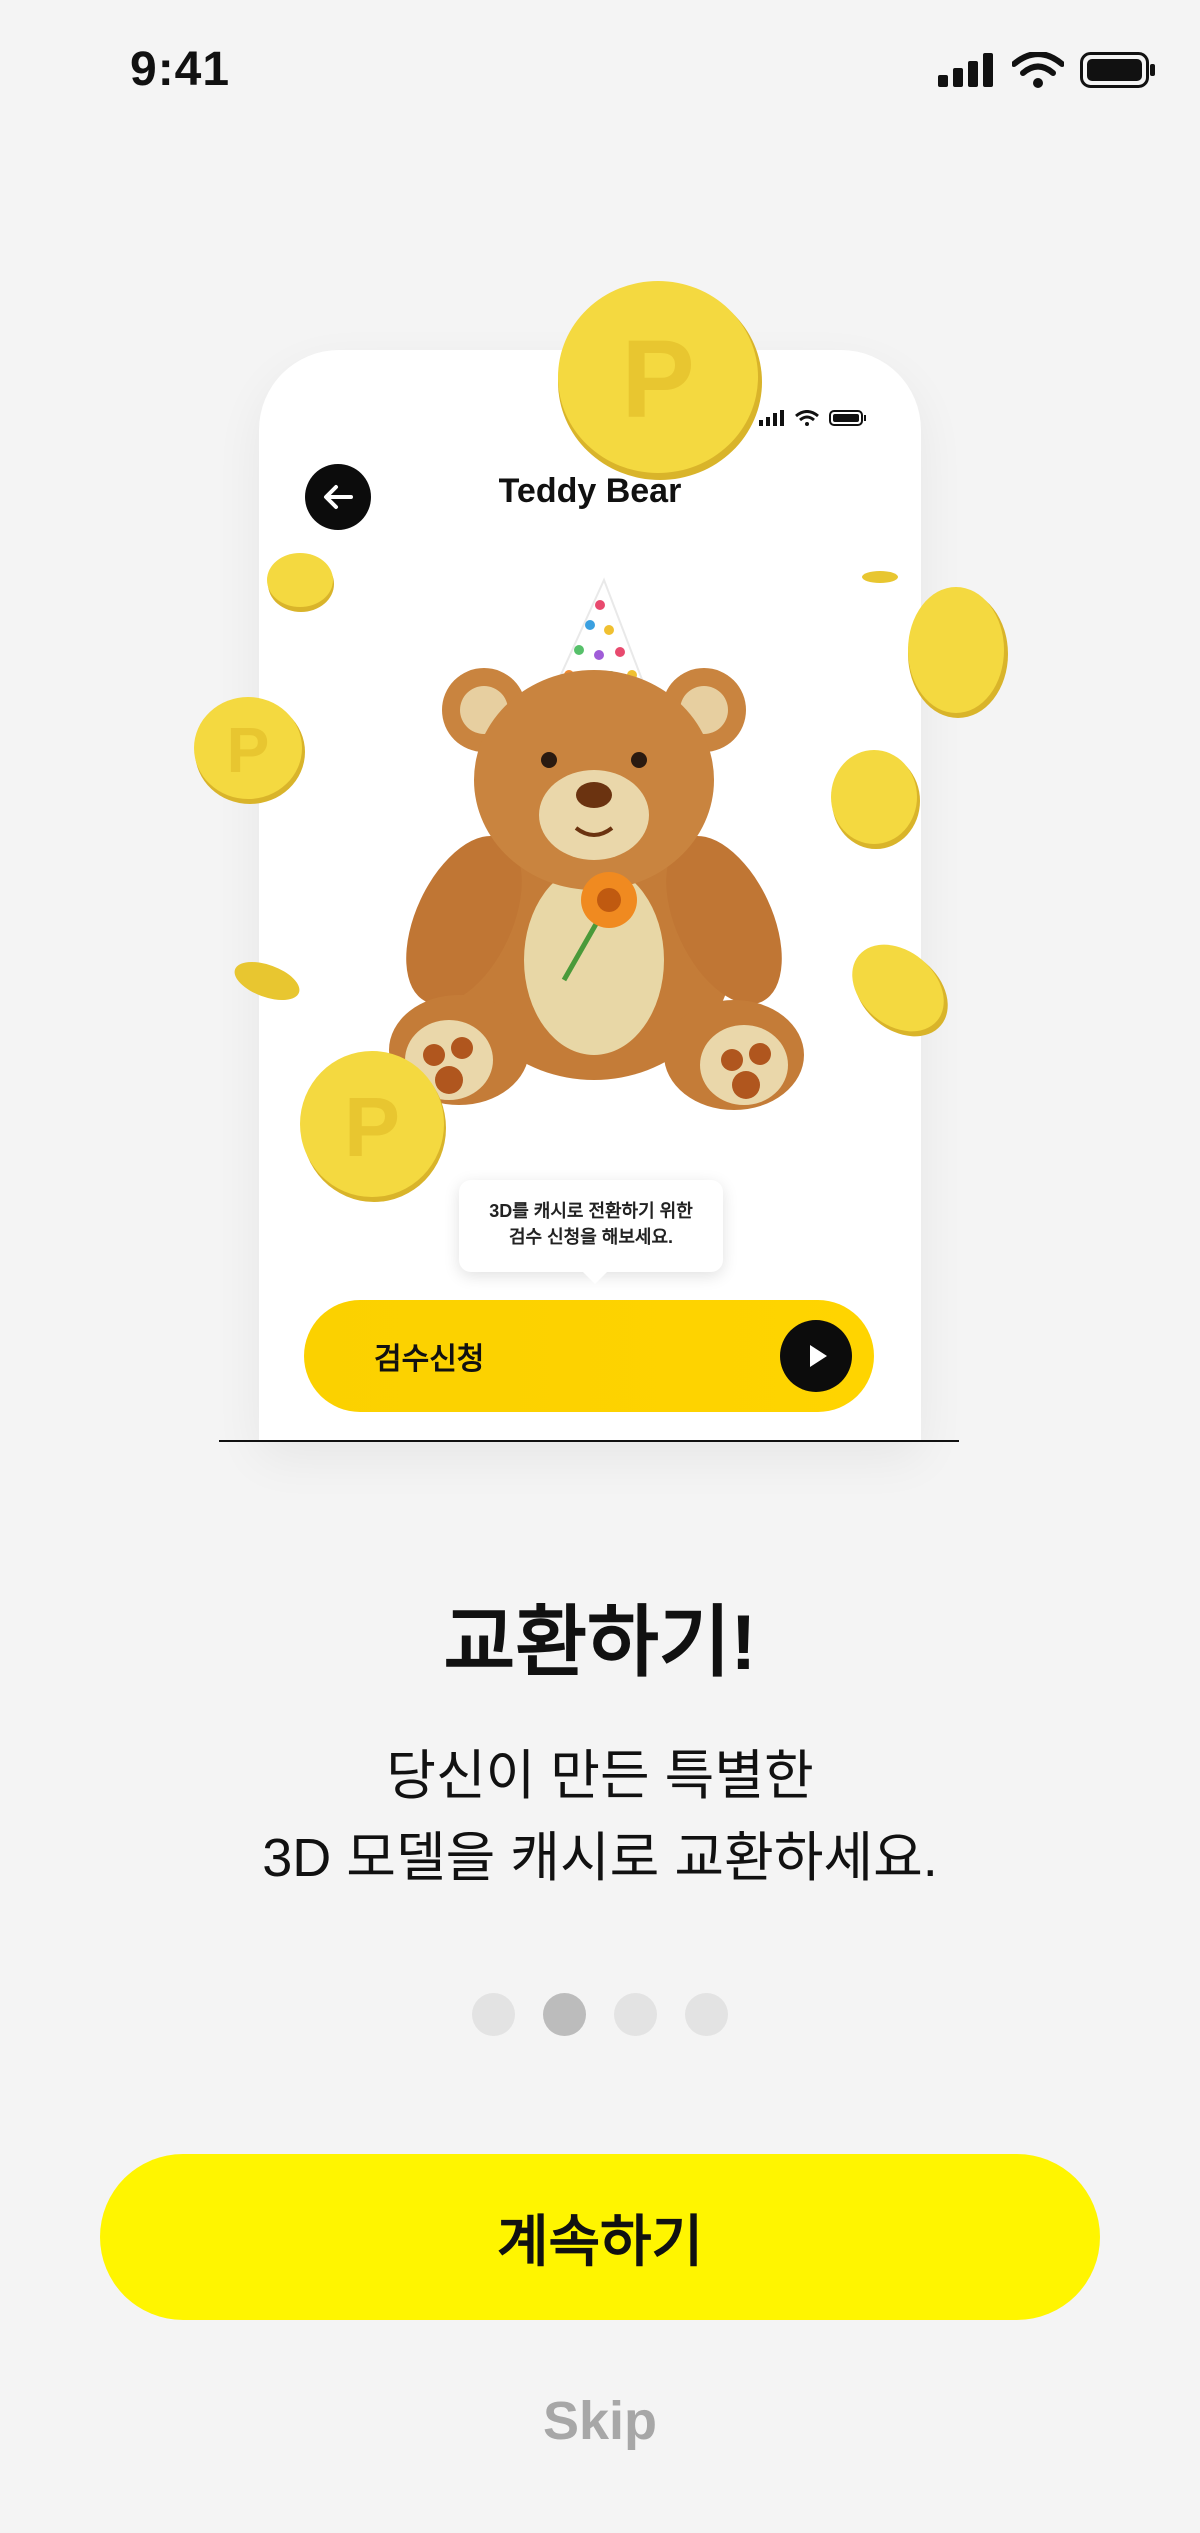 Image resolution: width=1200 pixels, height=2533 pixels. I want to click on status-bar: 9:41, so click(600, 75).